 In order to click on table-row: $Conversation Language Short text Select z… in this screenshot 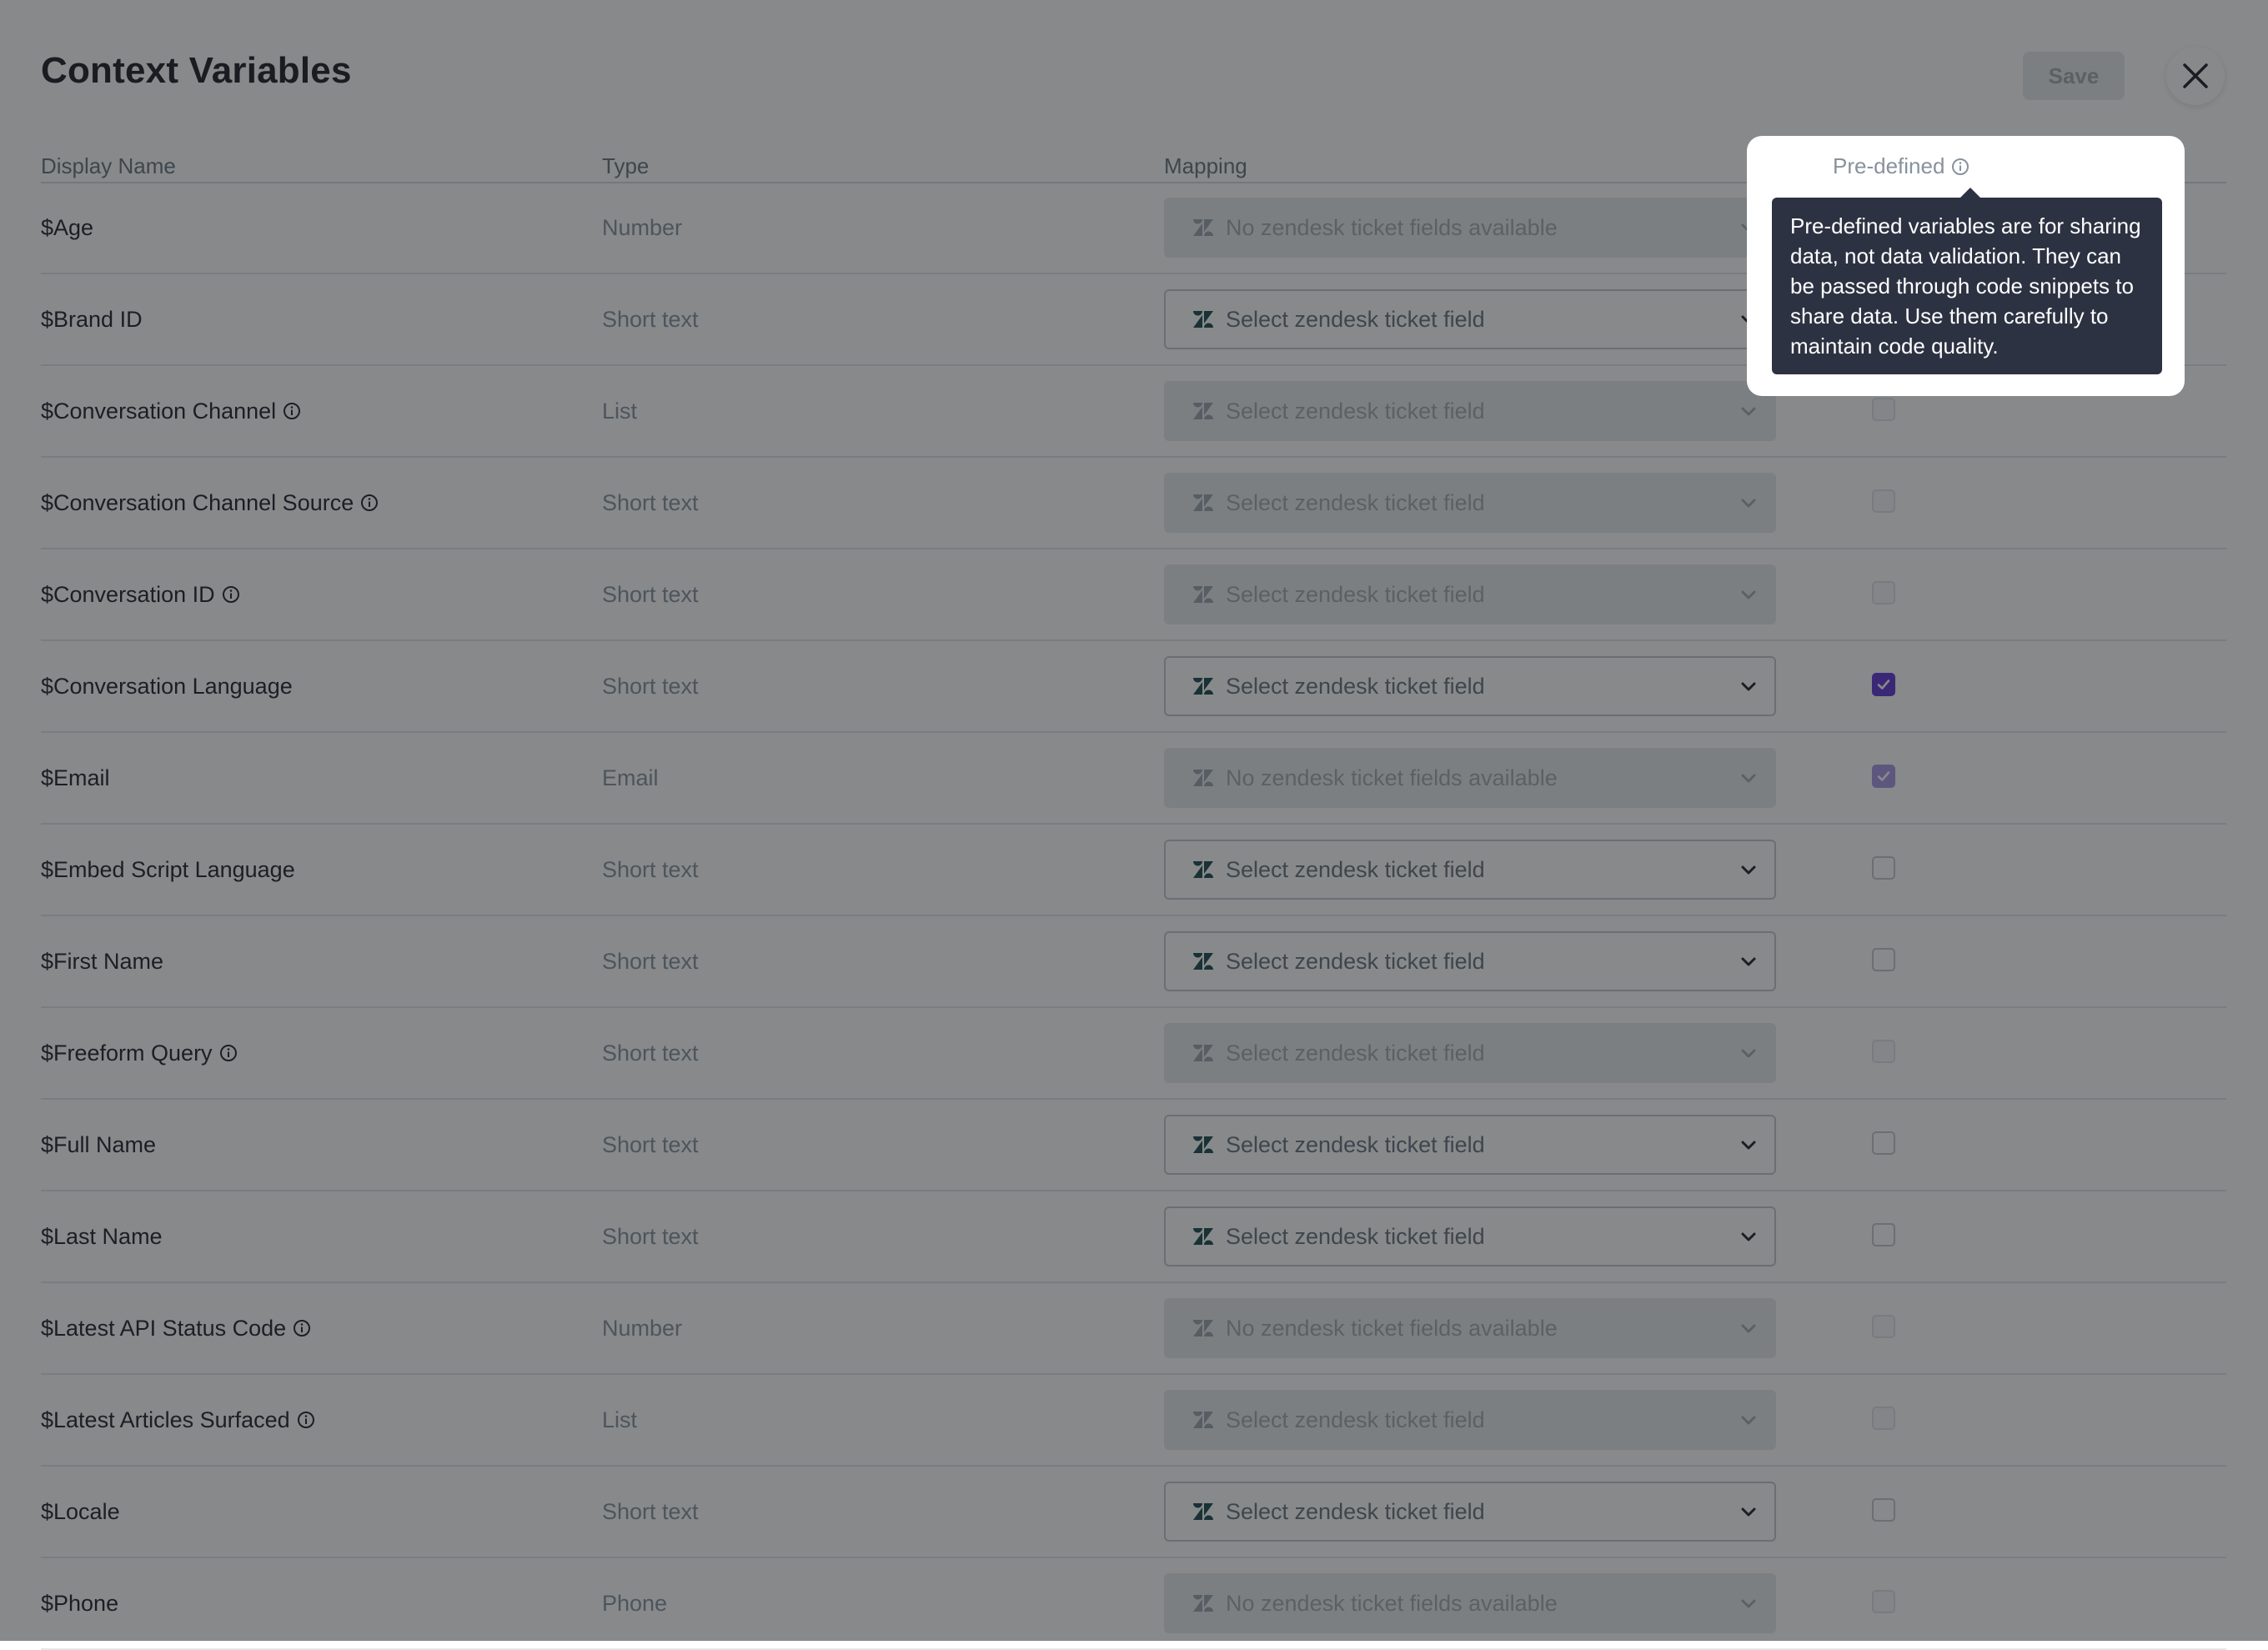, I will do `click(1133, 687)`.